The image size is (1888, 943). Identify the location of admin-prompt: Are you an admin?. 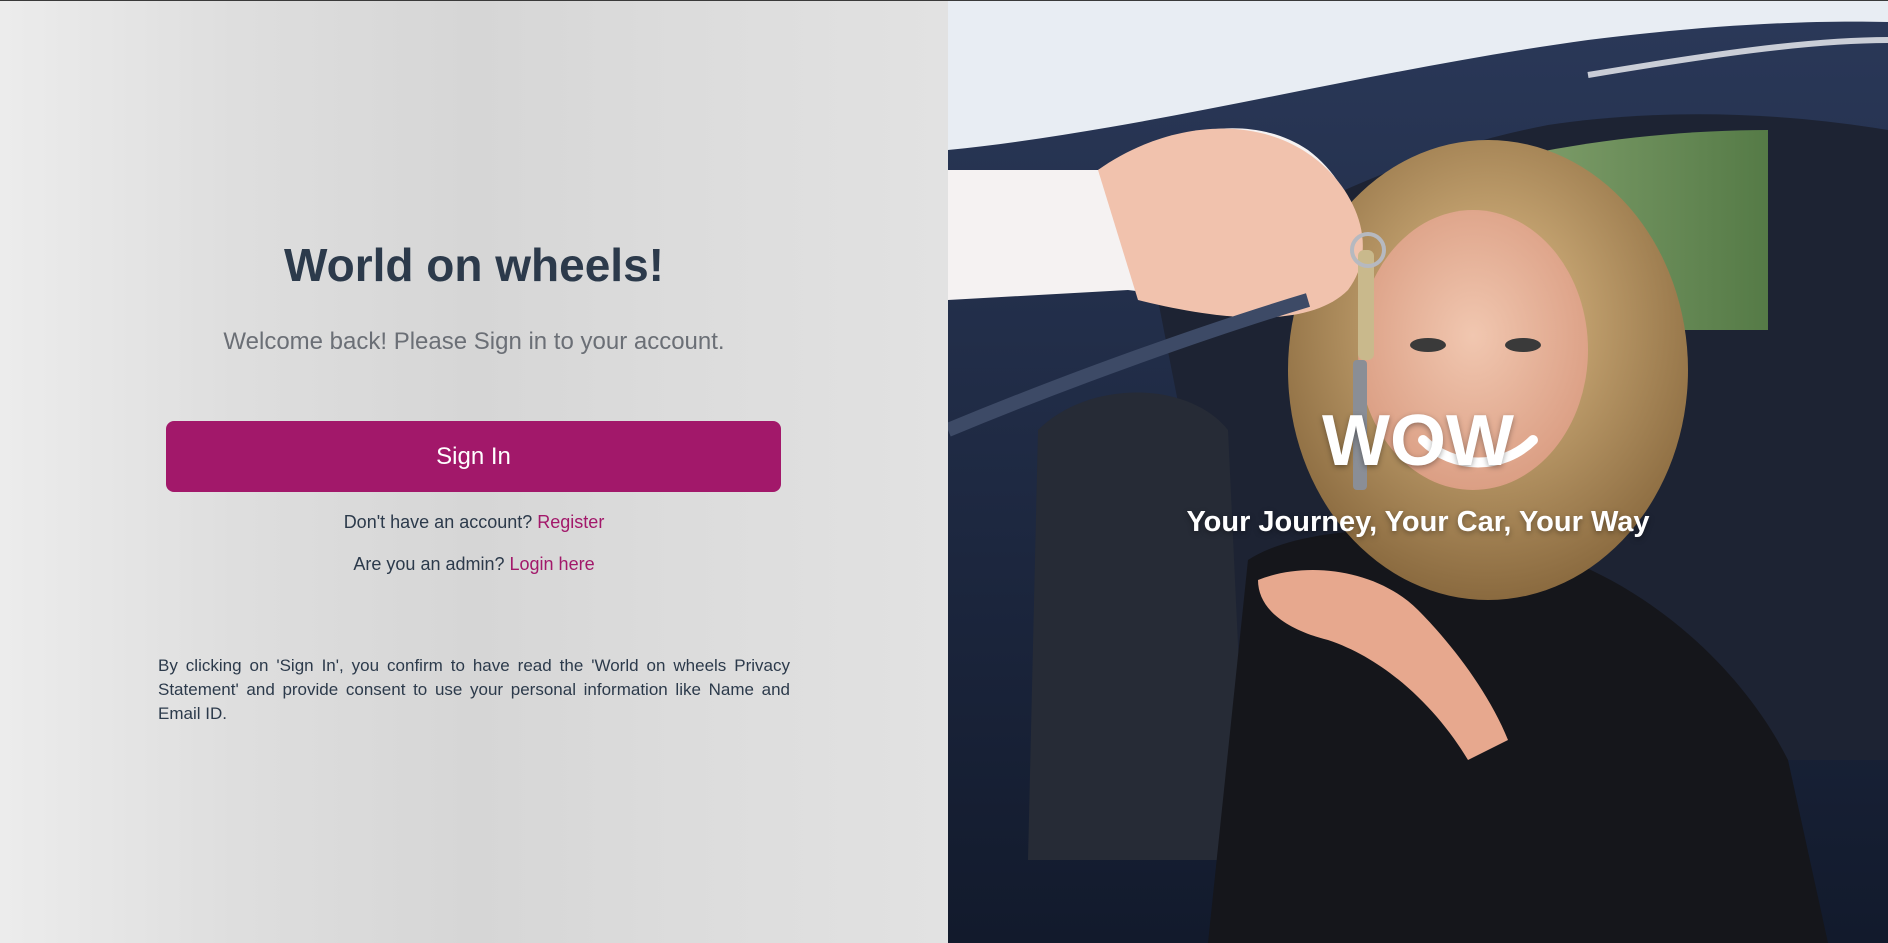
(429, 564).